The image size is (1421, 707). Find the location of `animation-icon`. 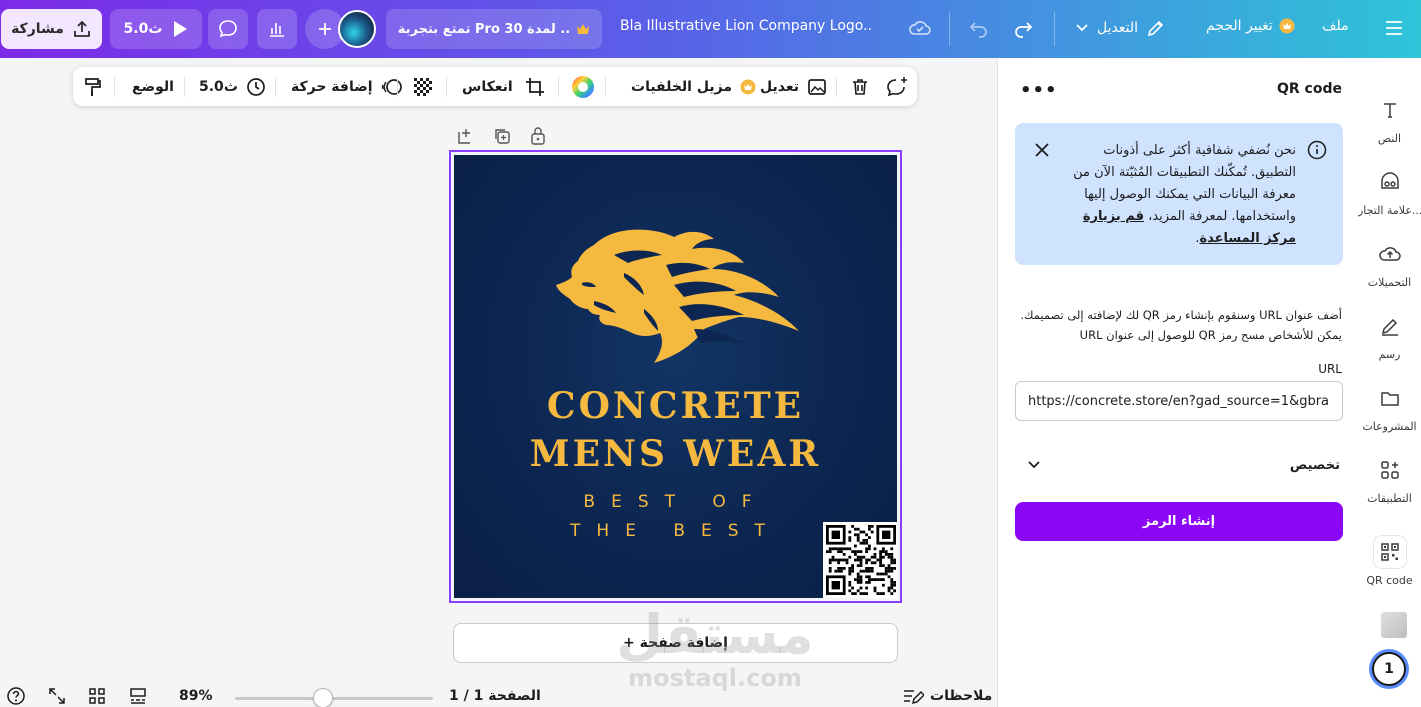

animation-icon is located at coordinates (392, 87).